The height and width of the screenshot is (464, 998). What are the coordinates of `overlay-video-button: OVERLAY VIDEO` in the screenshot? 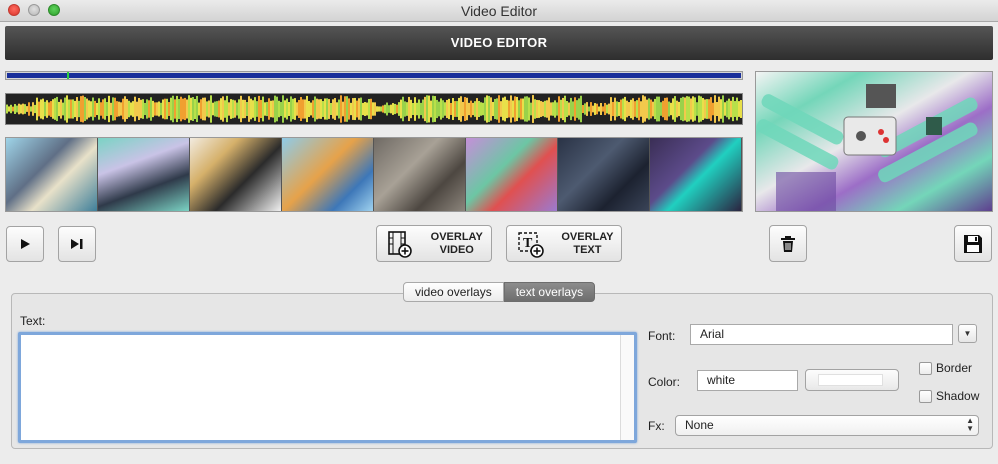 It's located at (434, 243).